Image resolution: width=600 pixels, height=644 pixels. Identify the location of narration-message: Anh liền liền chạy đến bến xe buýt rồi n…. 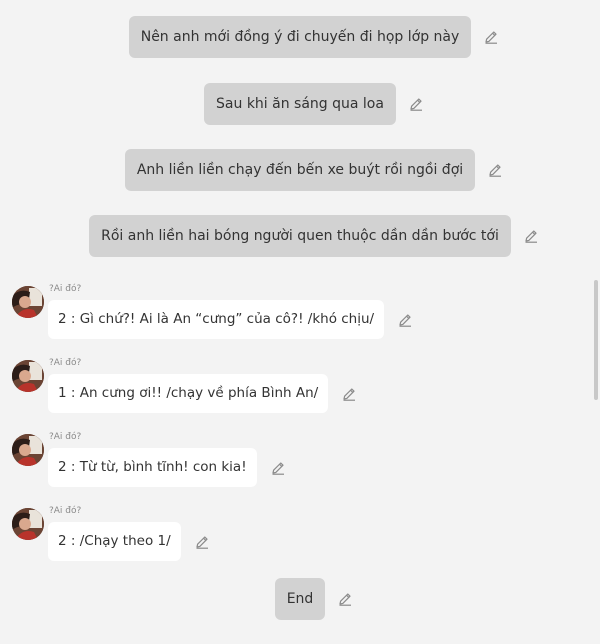
(300, 170).